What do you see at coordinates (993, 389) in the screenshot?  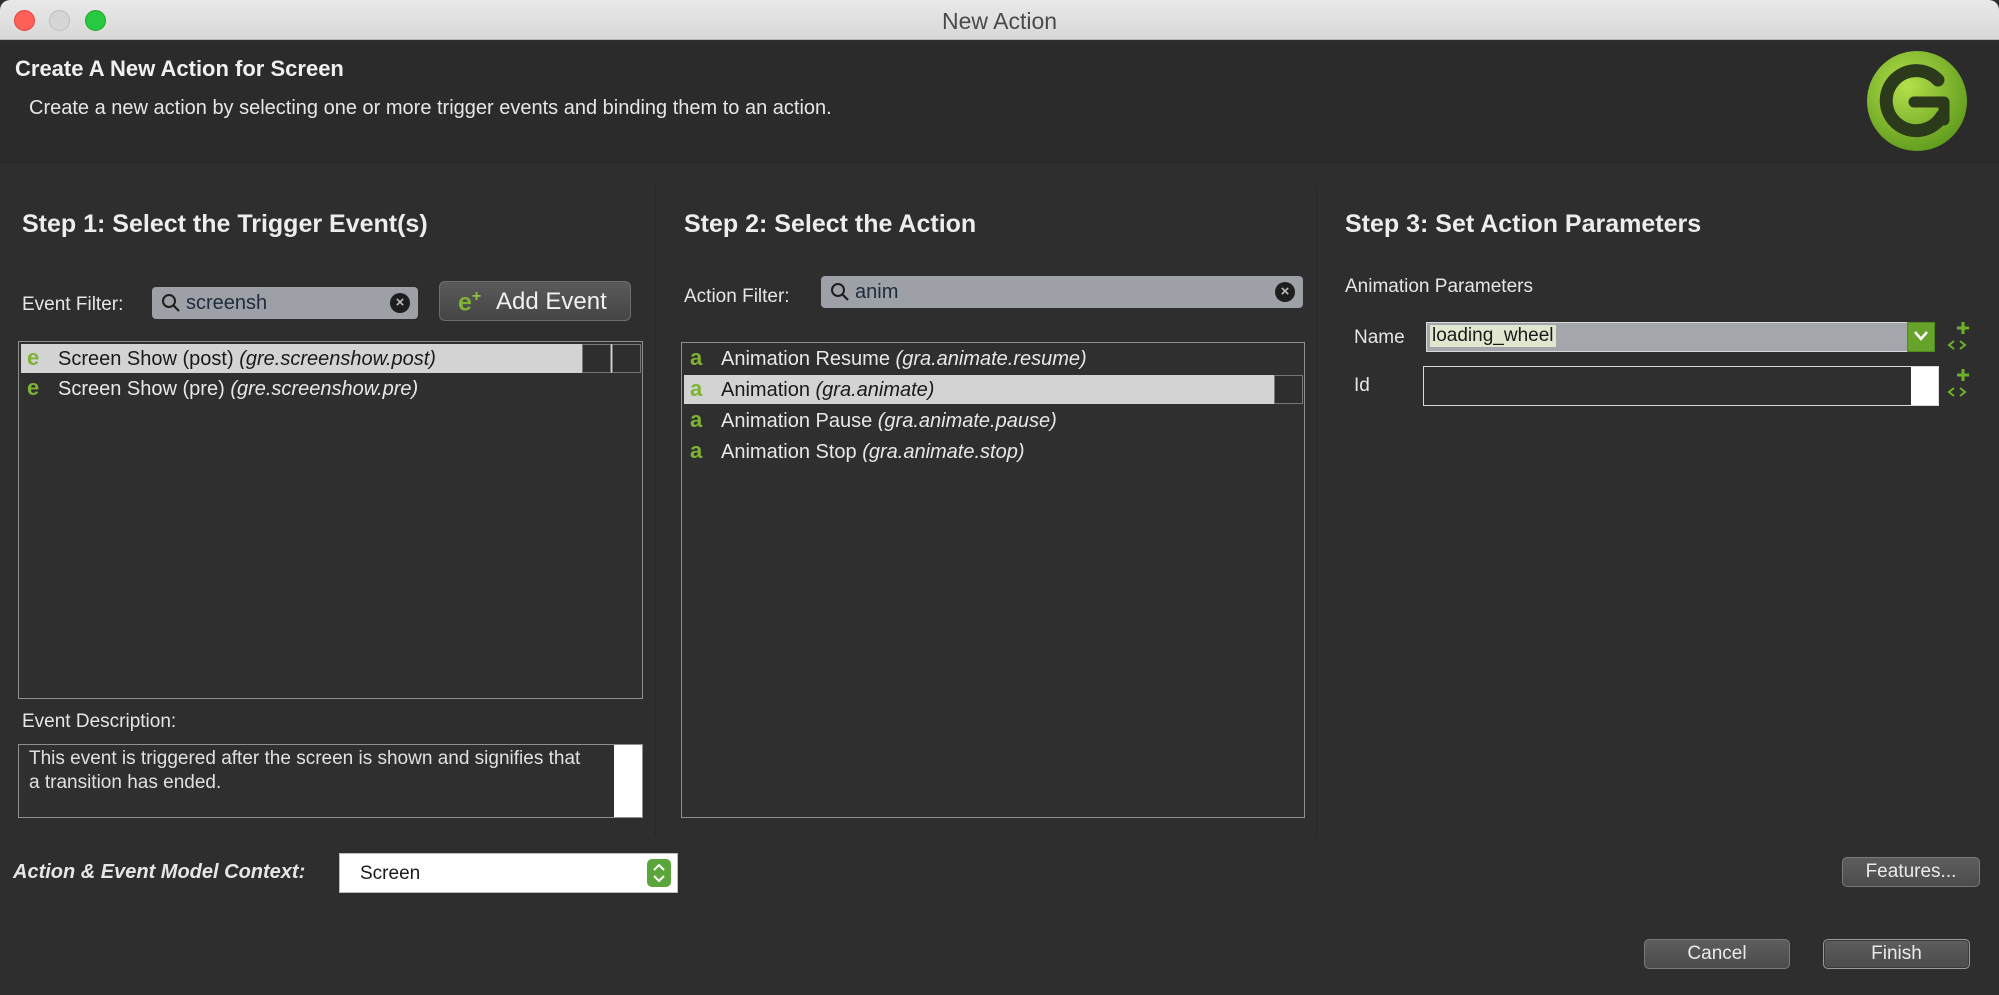 I see `action-row-animation: a Animation (gra.animate)` at bounding box center [993, 389].